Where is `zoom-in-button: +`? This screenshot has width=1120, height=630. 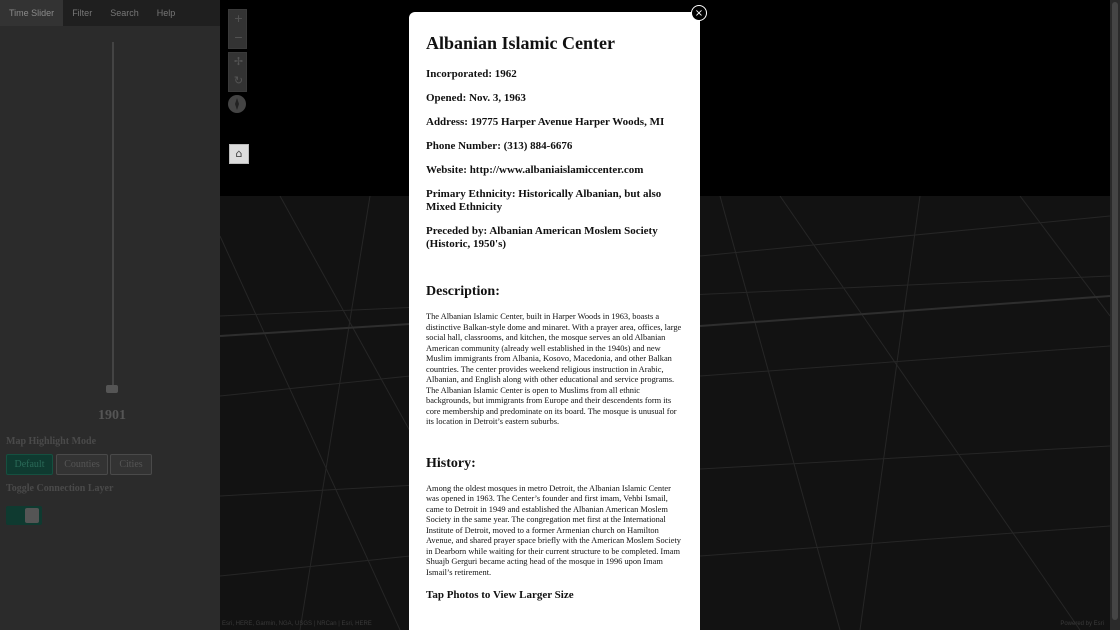
zoom-in-button: + is located at coordinates (238, 19).